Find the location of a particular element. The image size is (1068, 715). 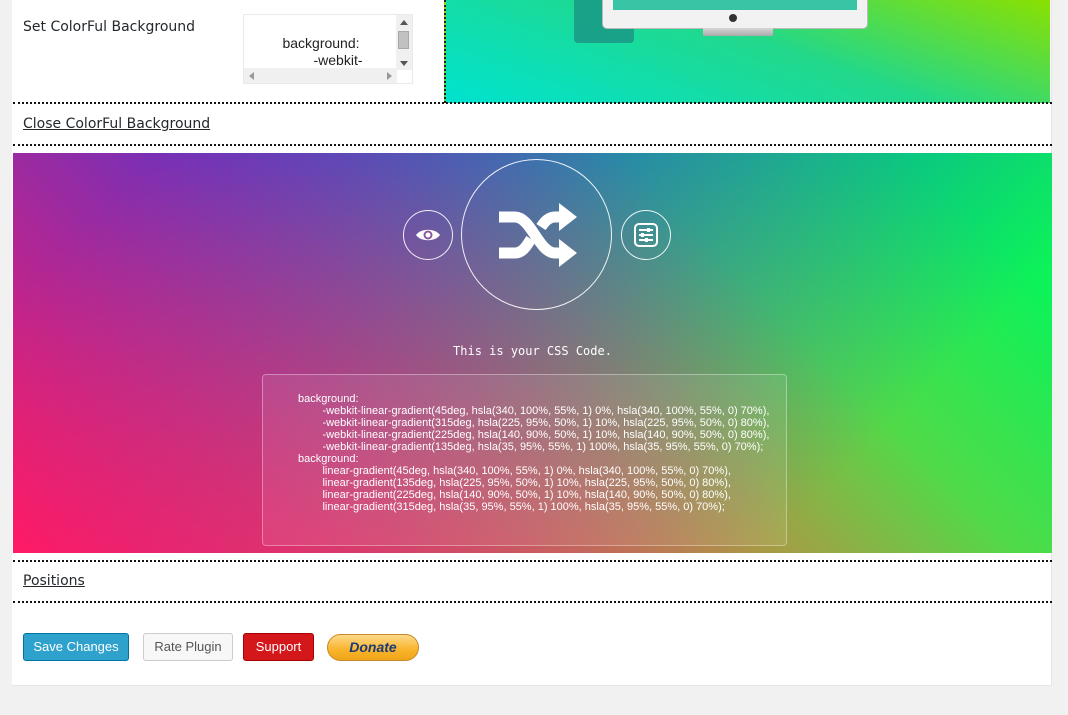

scroll-thumb is located at coordinates (403, 40).